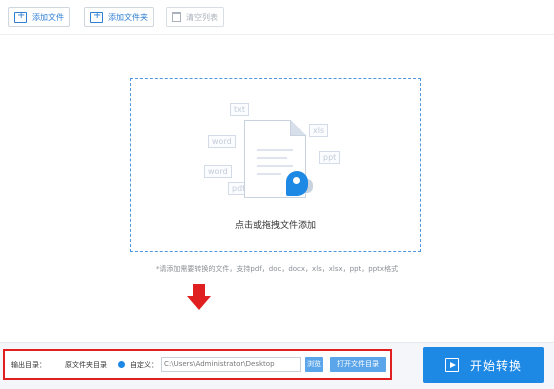 Image resolution: width=554 pixels, height=389 pixels. Describe the element at coordinates (240, 109) in the screenshot. I see `file-type-tag: txt` at that location.